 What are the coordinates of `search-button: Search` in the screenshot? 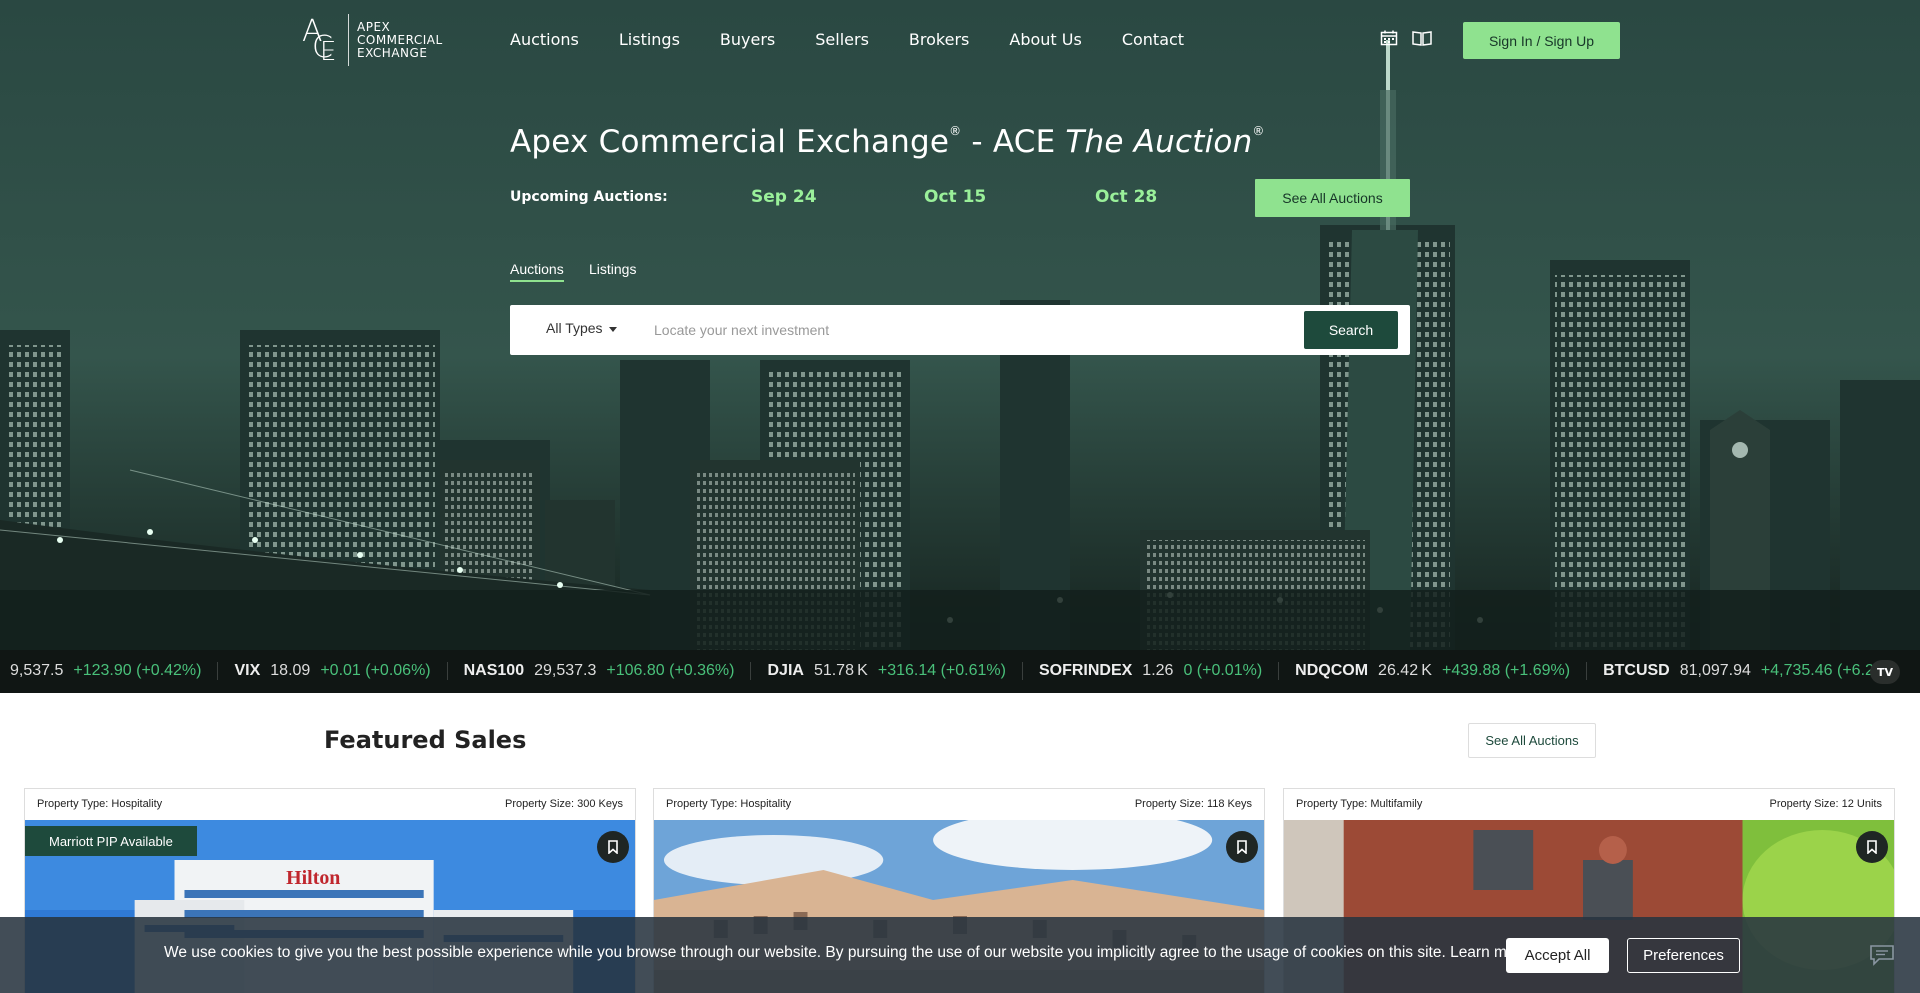 It's located at (1351, 330).